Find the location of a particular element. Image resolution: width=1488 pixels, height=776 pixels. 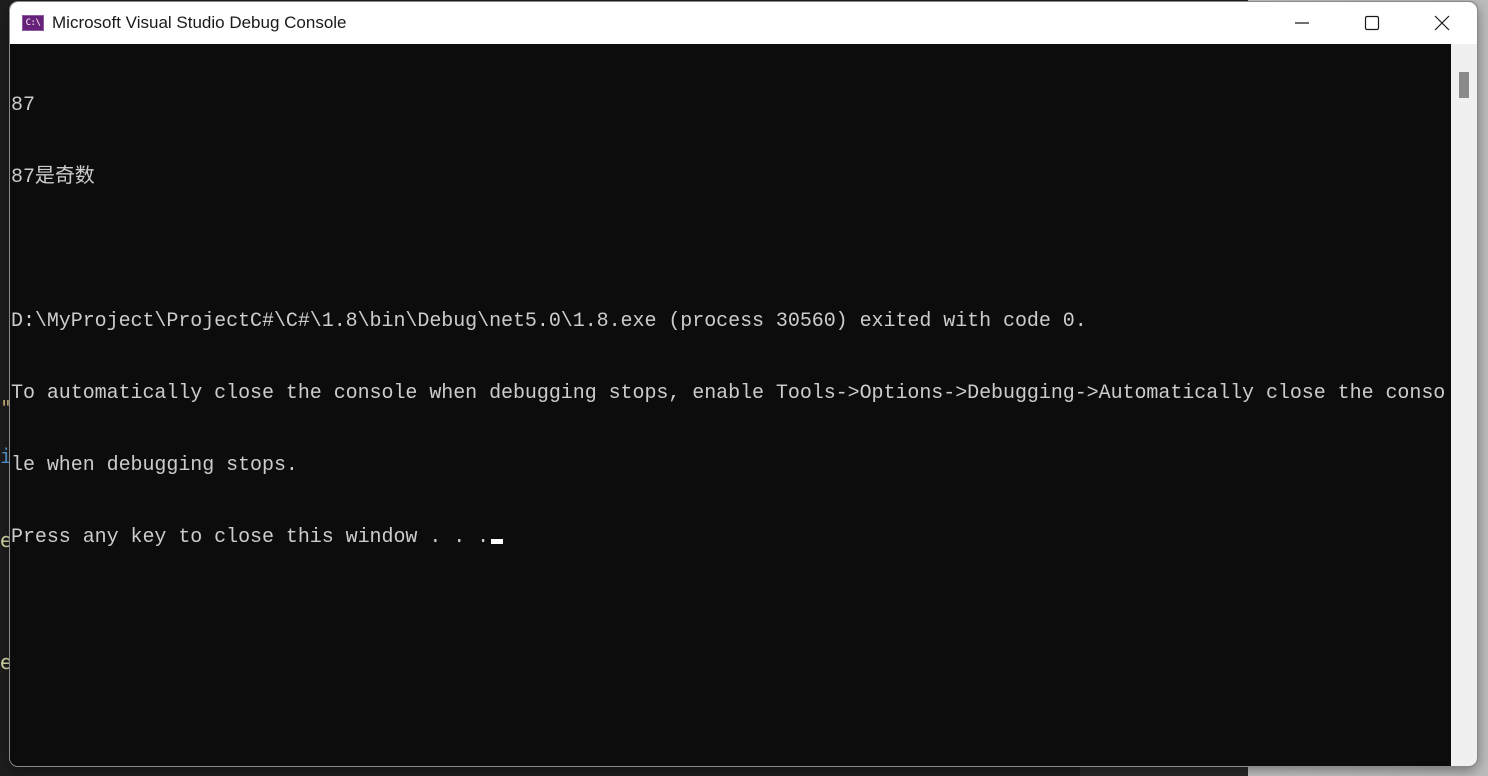

maximize-icon is located at coordinates (1372, 23).